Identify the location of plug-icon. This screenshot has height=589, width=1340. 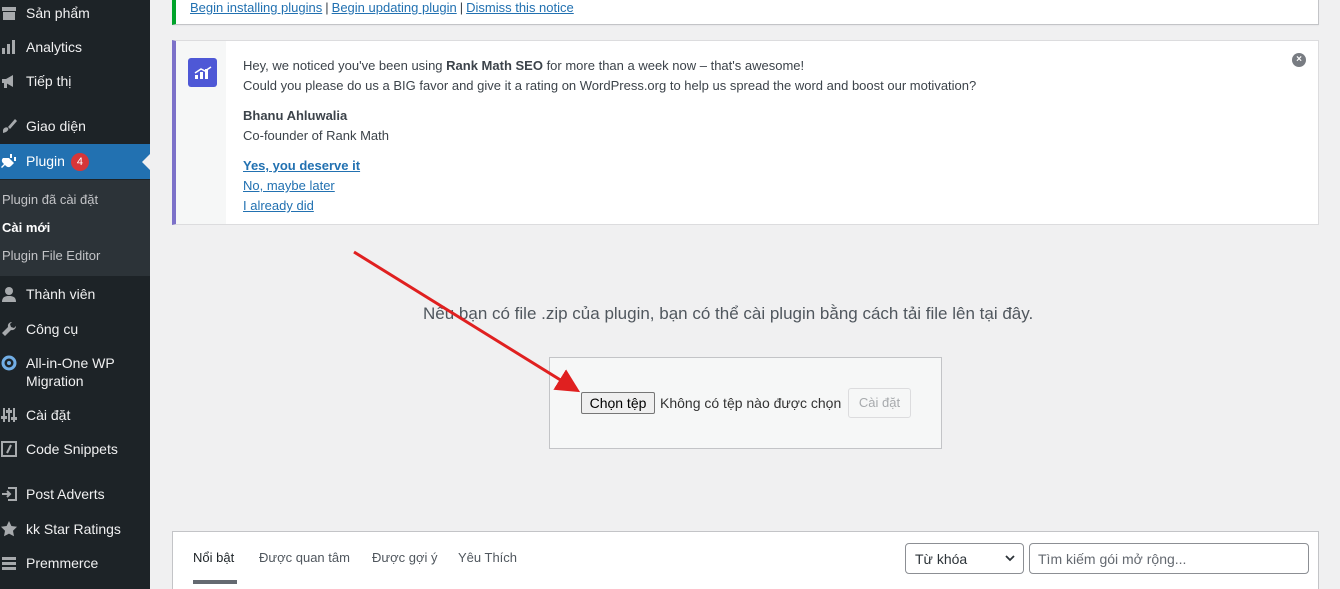
(9, 161).